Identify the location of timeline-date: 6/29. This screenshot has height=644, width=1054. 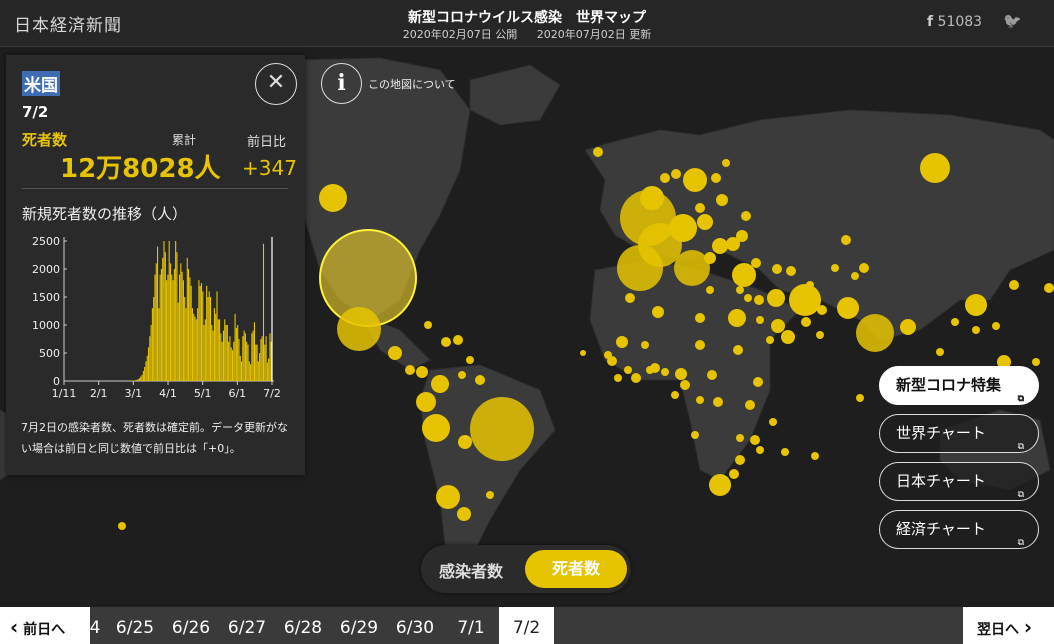
(359, 625).